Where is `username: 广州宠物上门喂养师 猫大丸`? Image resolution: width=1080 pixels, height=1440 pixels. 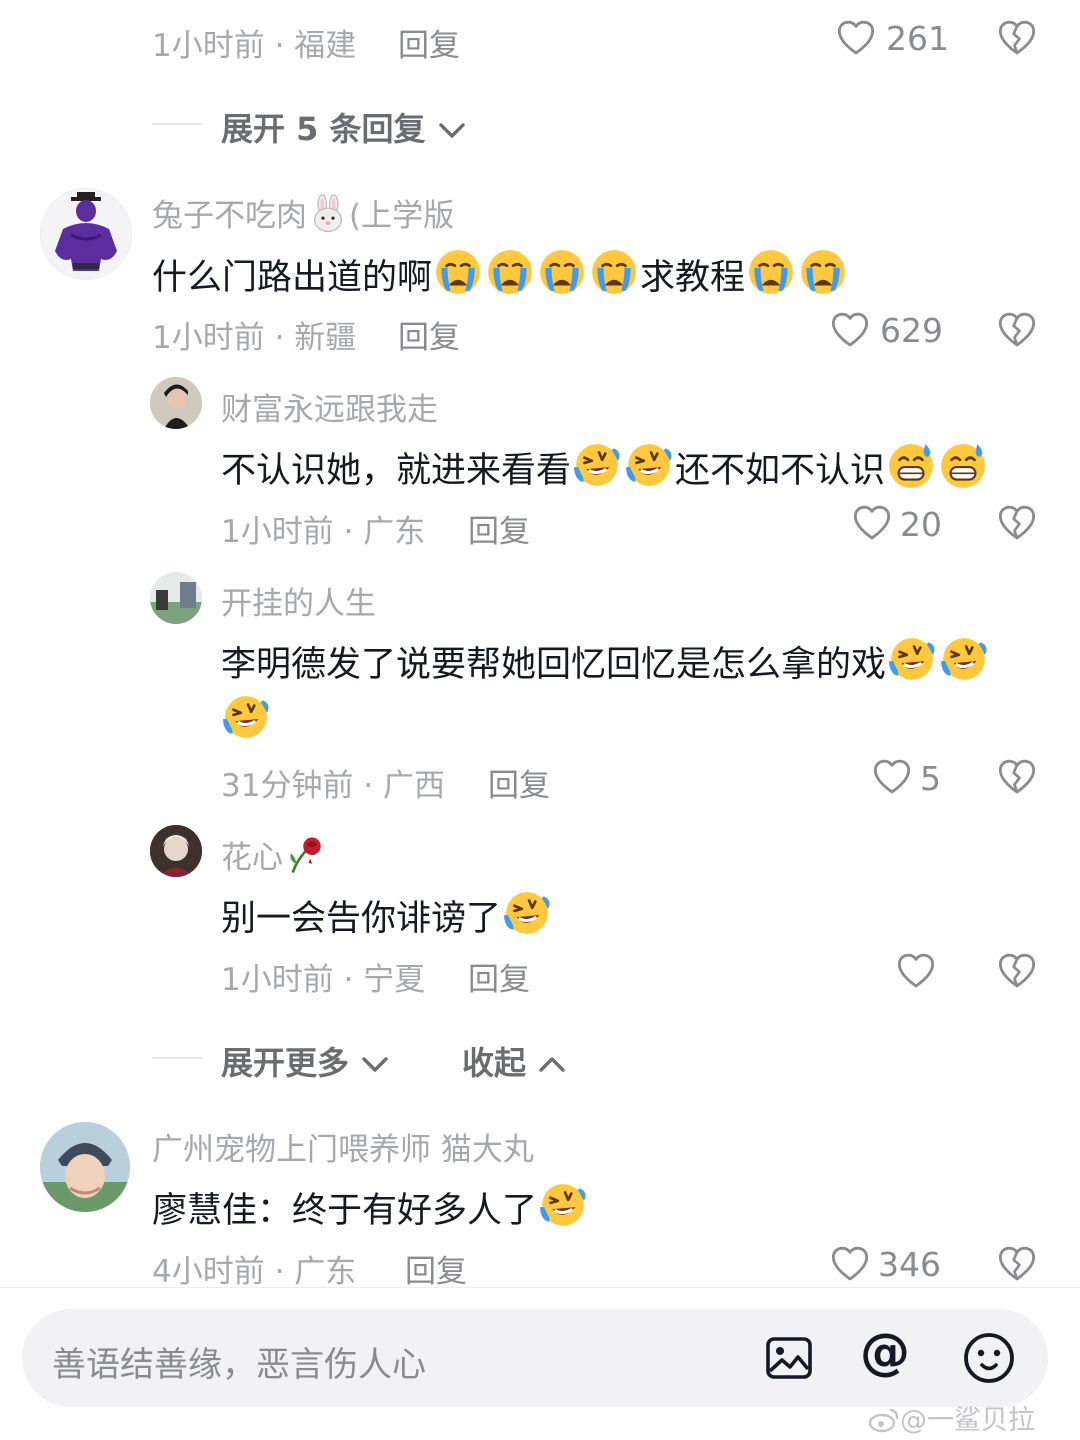 username: 广州宠物上门喂养师 猫大丸 is located at coordinates (343, 1146).